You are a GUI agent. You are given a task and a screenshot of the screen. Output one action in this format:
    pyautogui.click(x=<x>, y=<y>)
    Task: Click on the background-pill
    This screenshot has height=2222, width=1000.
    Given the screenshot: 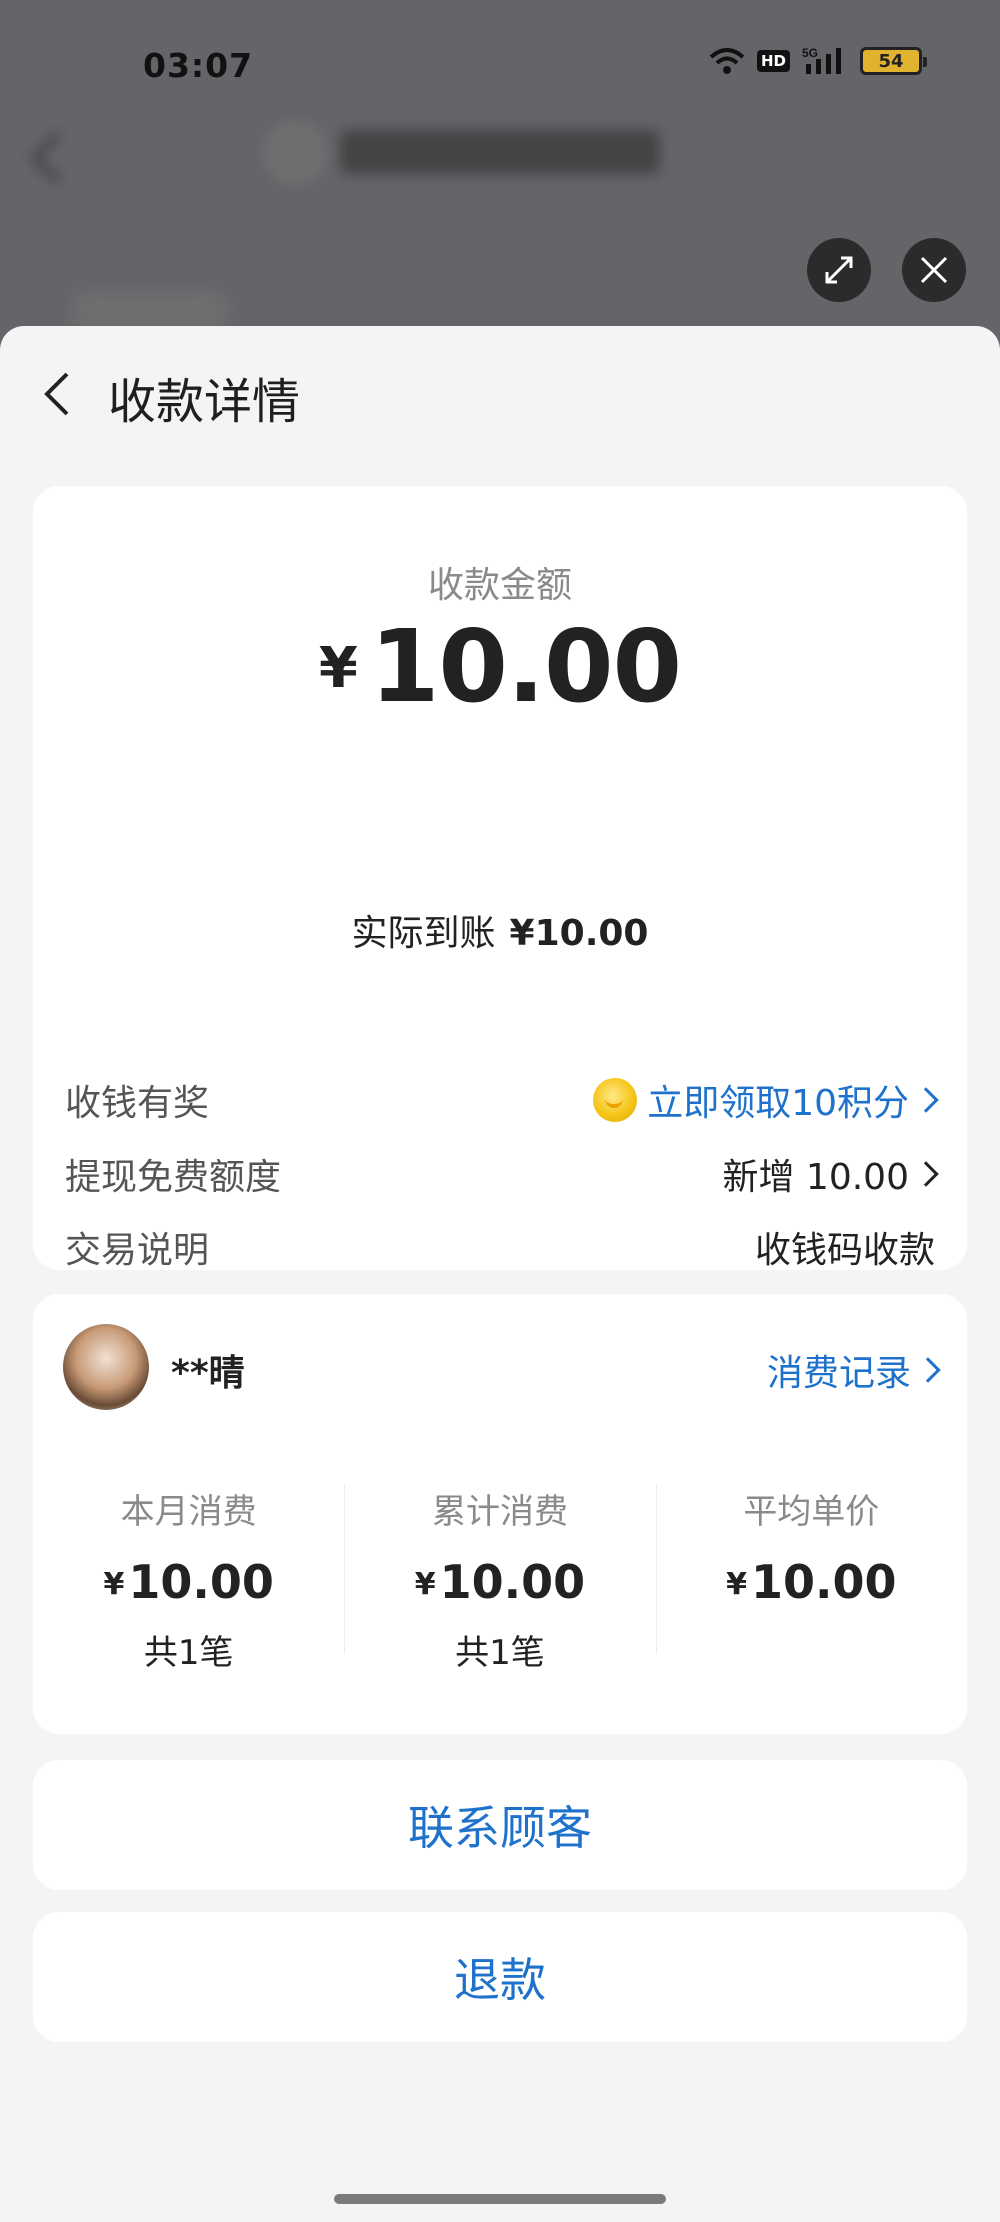 What is the action you would take?
    pyautogui.click(x=150, y=310)
    